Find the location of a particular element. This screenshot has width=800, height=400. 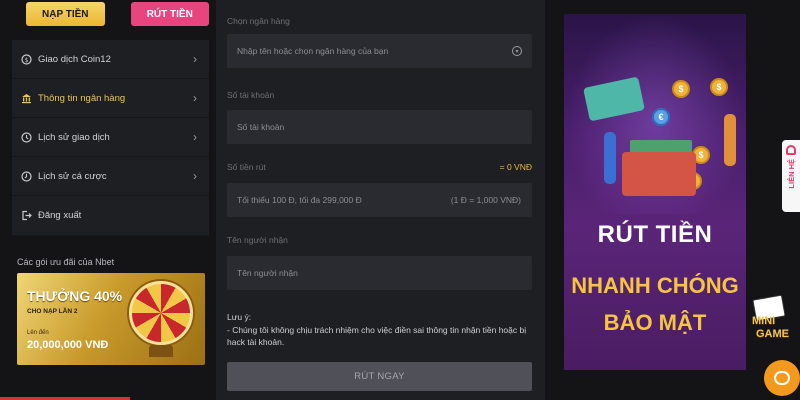

account-number-input: Số tài khoản is located at coordinates (379, 127).